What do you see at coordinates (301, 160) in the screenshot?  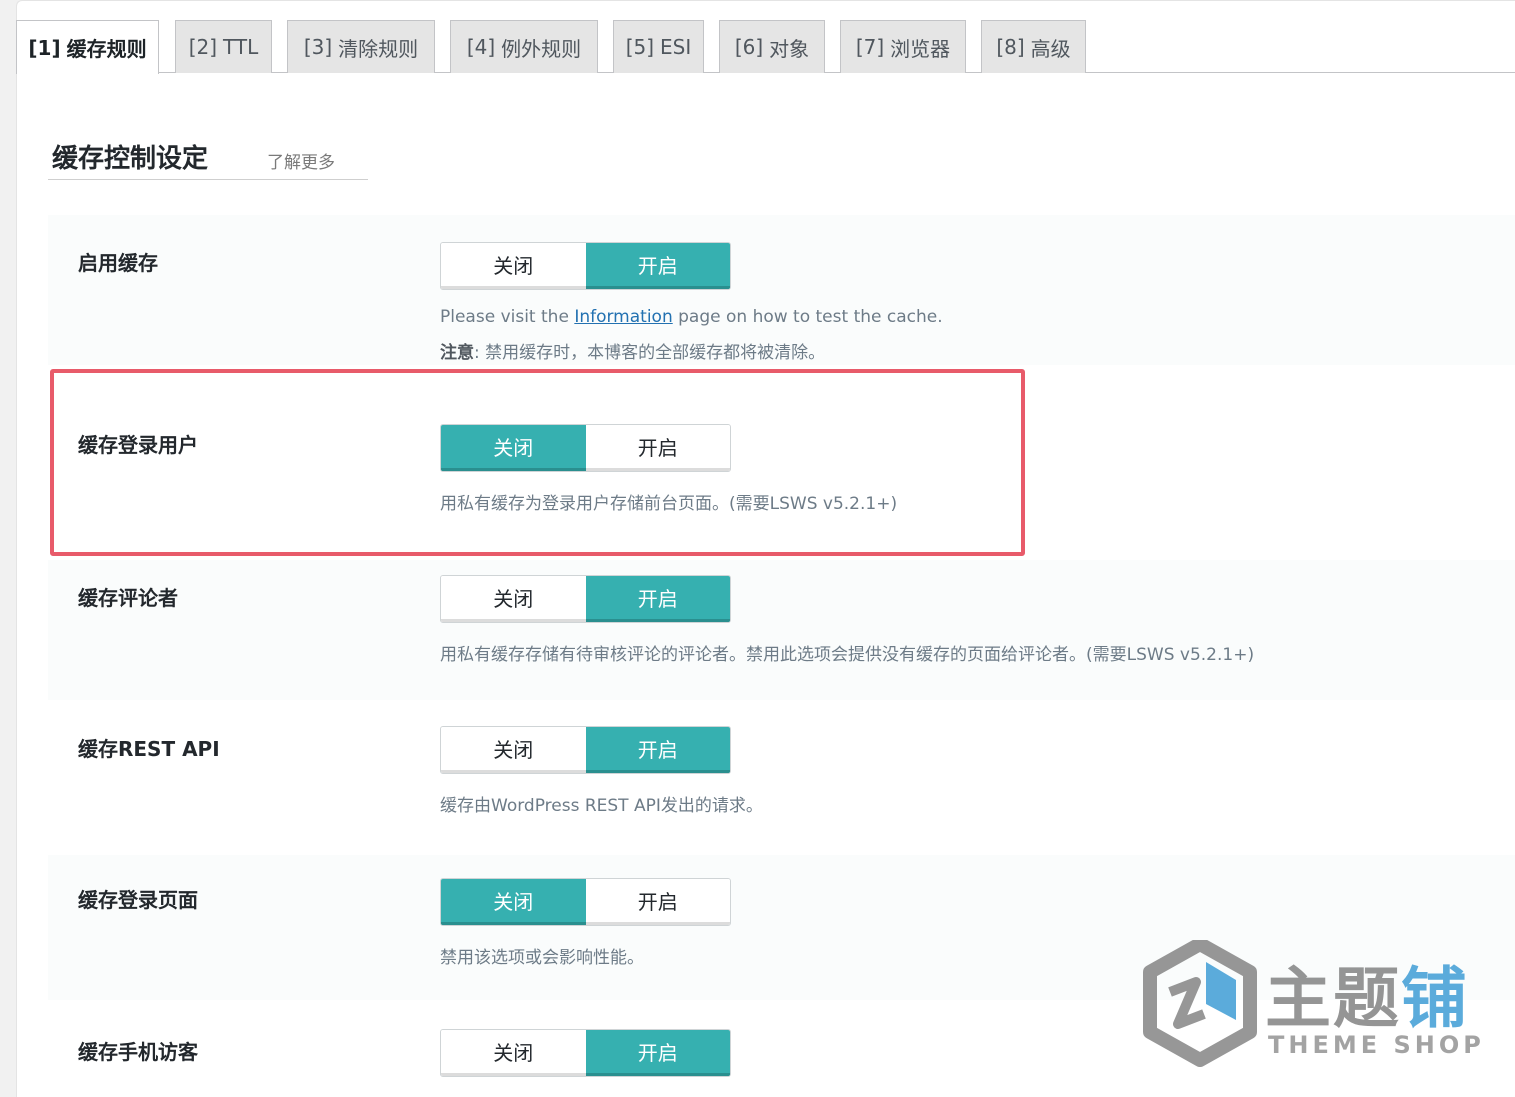 I see `learn-more-link: 了解更多` at bounding box center [301, 160].